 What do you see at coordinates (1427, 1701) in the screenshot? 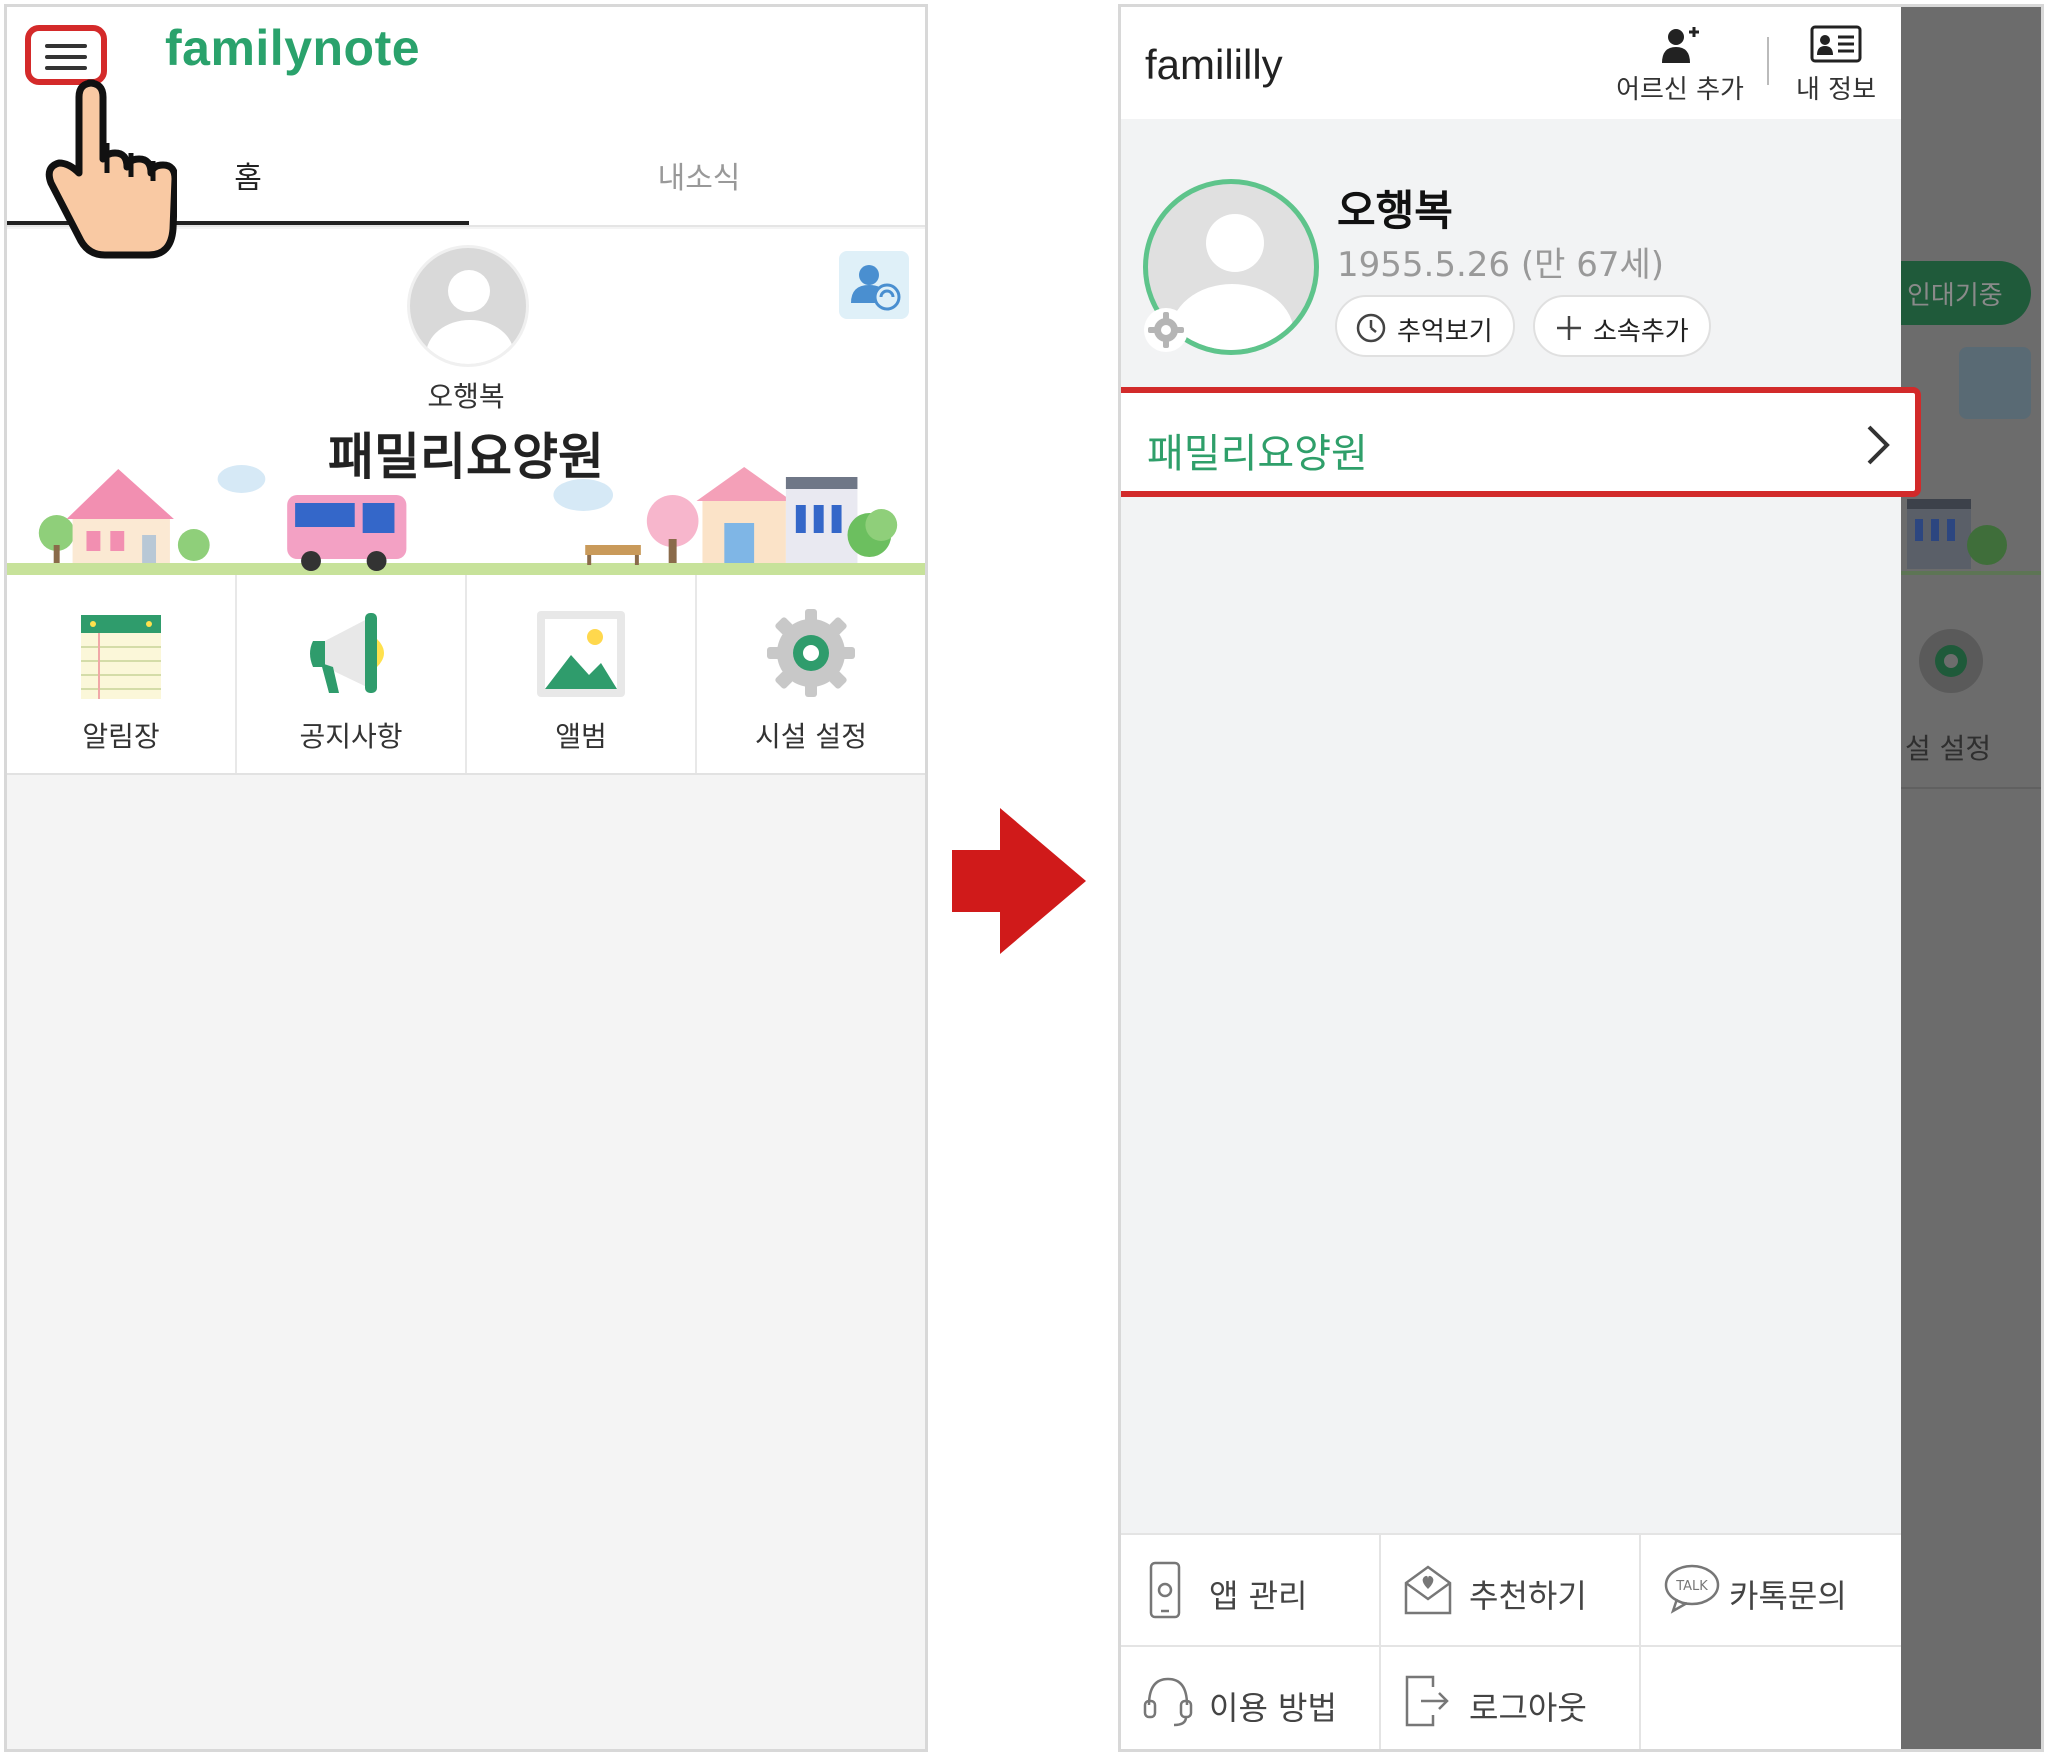
I see `logout-icon` at bounding box center [1427, 1701].